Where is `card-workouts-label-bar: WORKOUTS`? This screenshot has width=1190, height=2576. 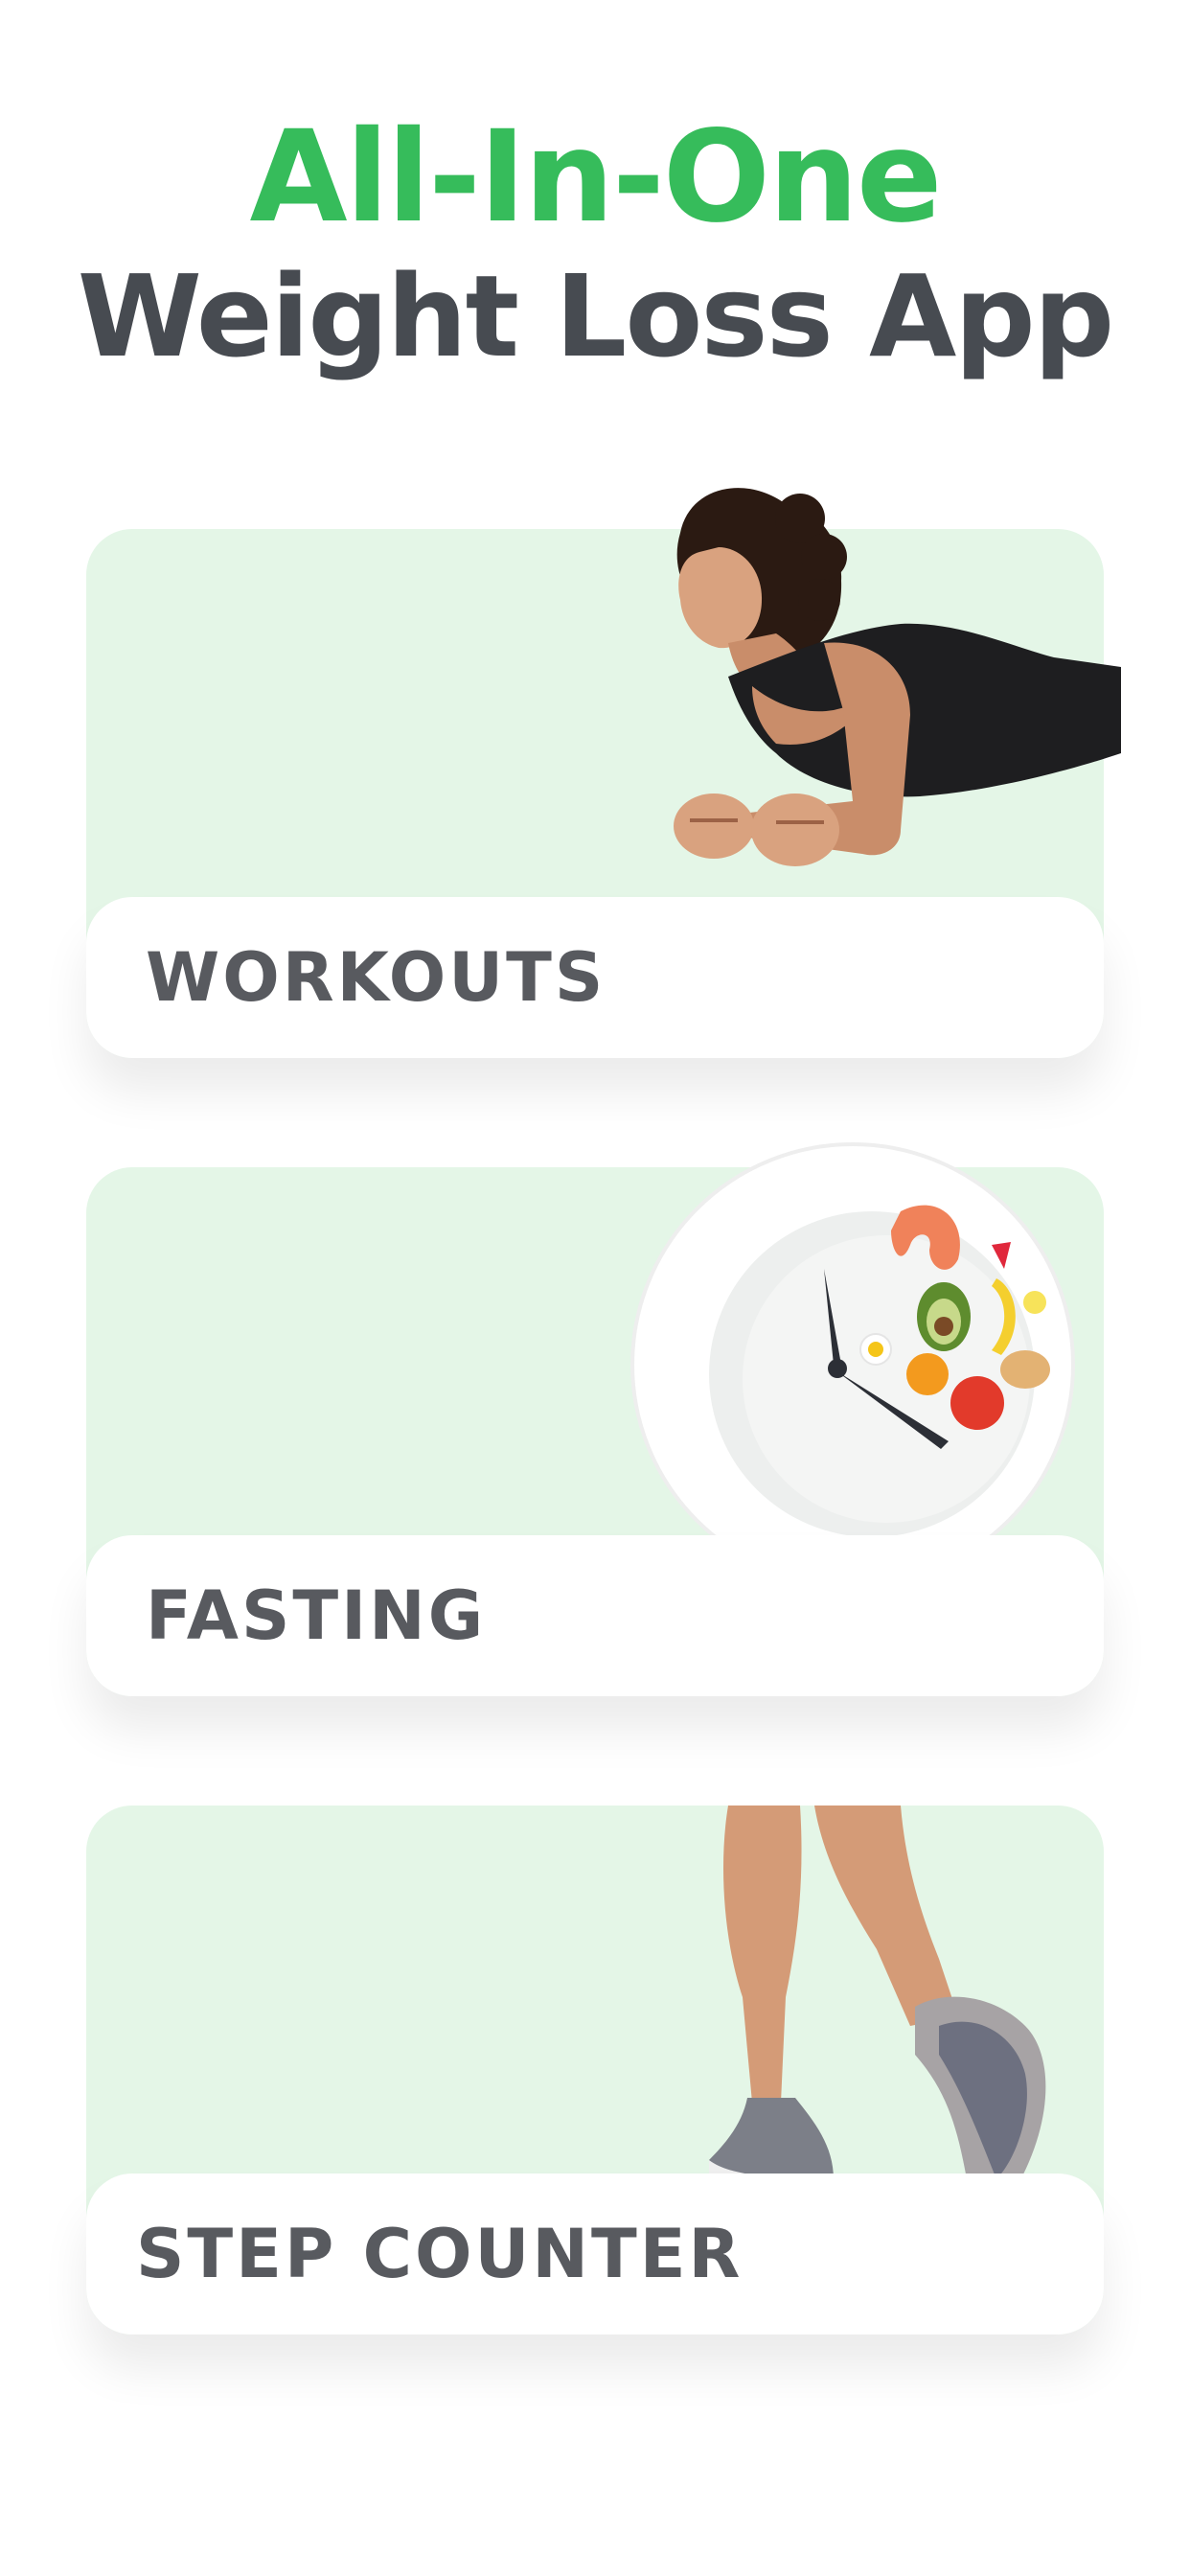
card-workouts-label-bar: WORKOUTS is located at coordinates (595, 977).